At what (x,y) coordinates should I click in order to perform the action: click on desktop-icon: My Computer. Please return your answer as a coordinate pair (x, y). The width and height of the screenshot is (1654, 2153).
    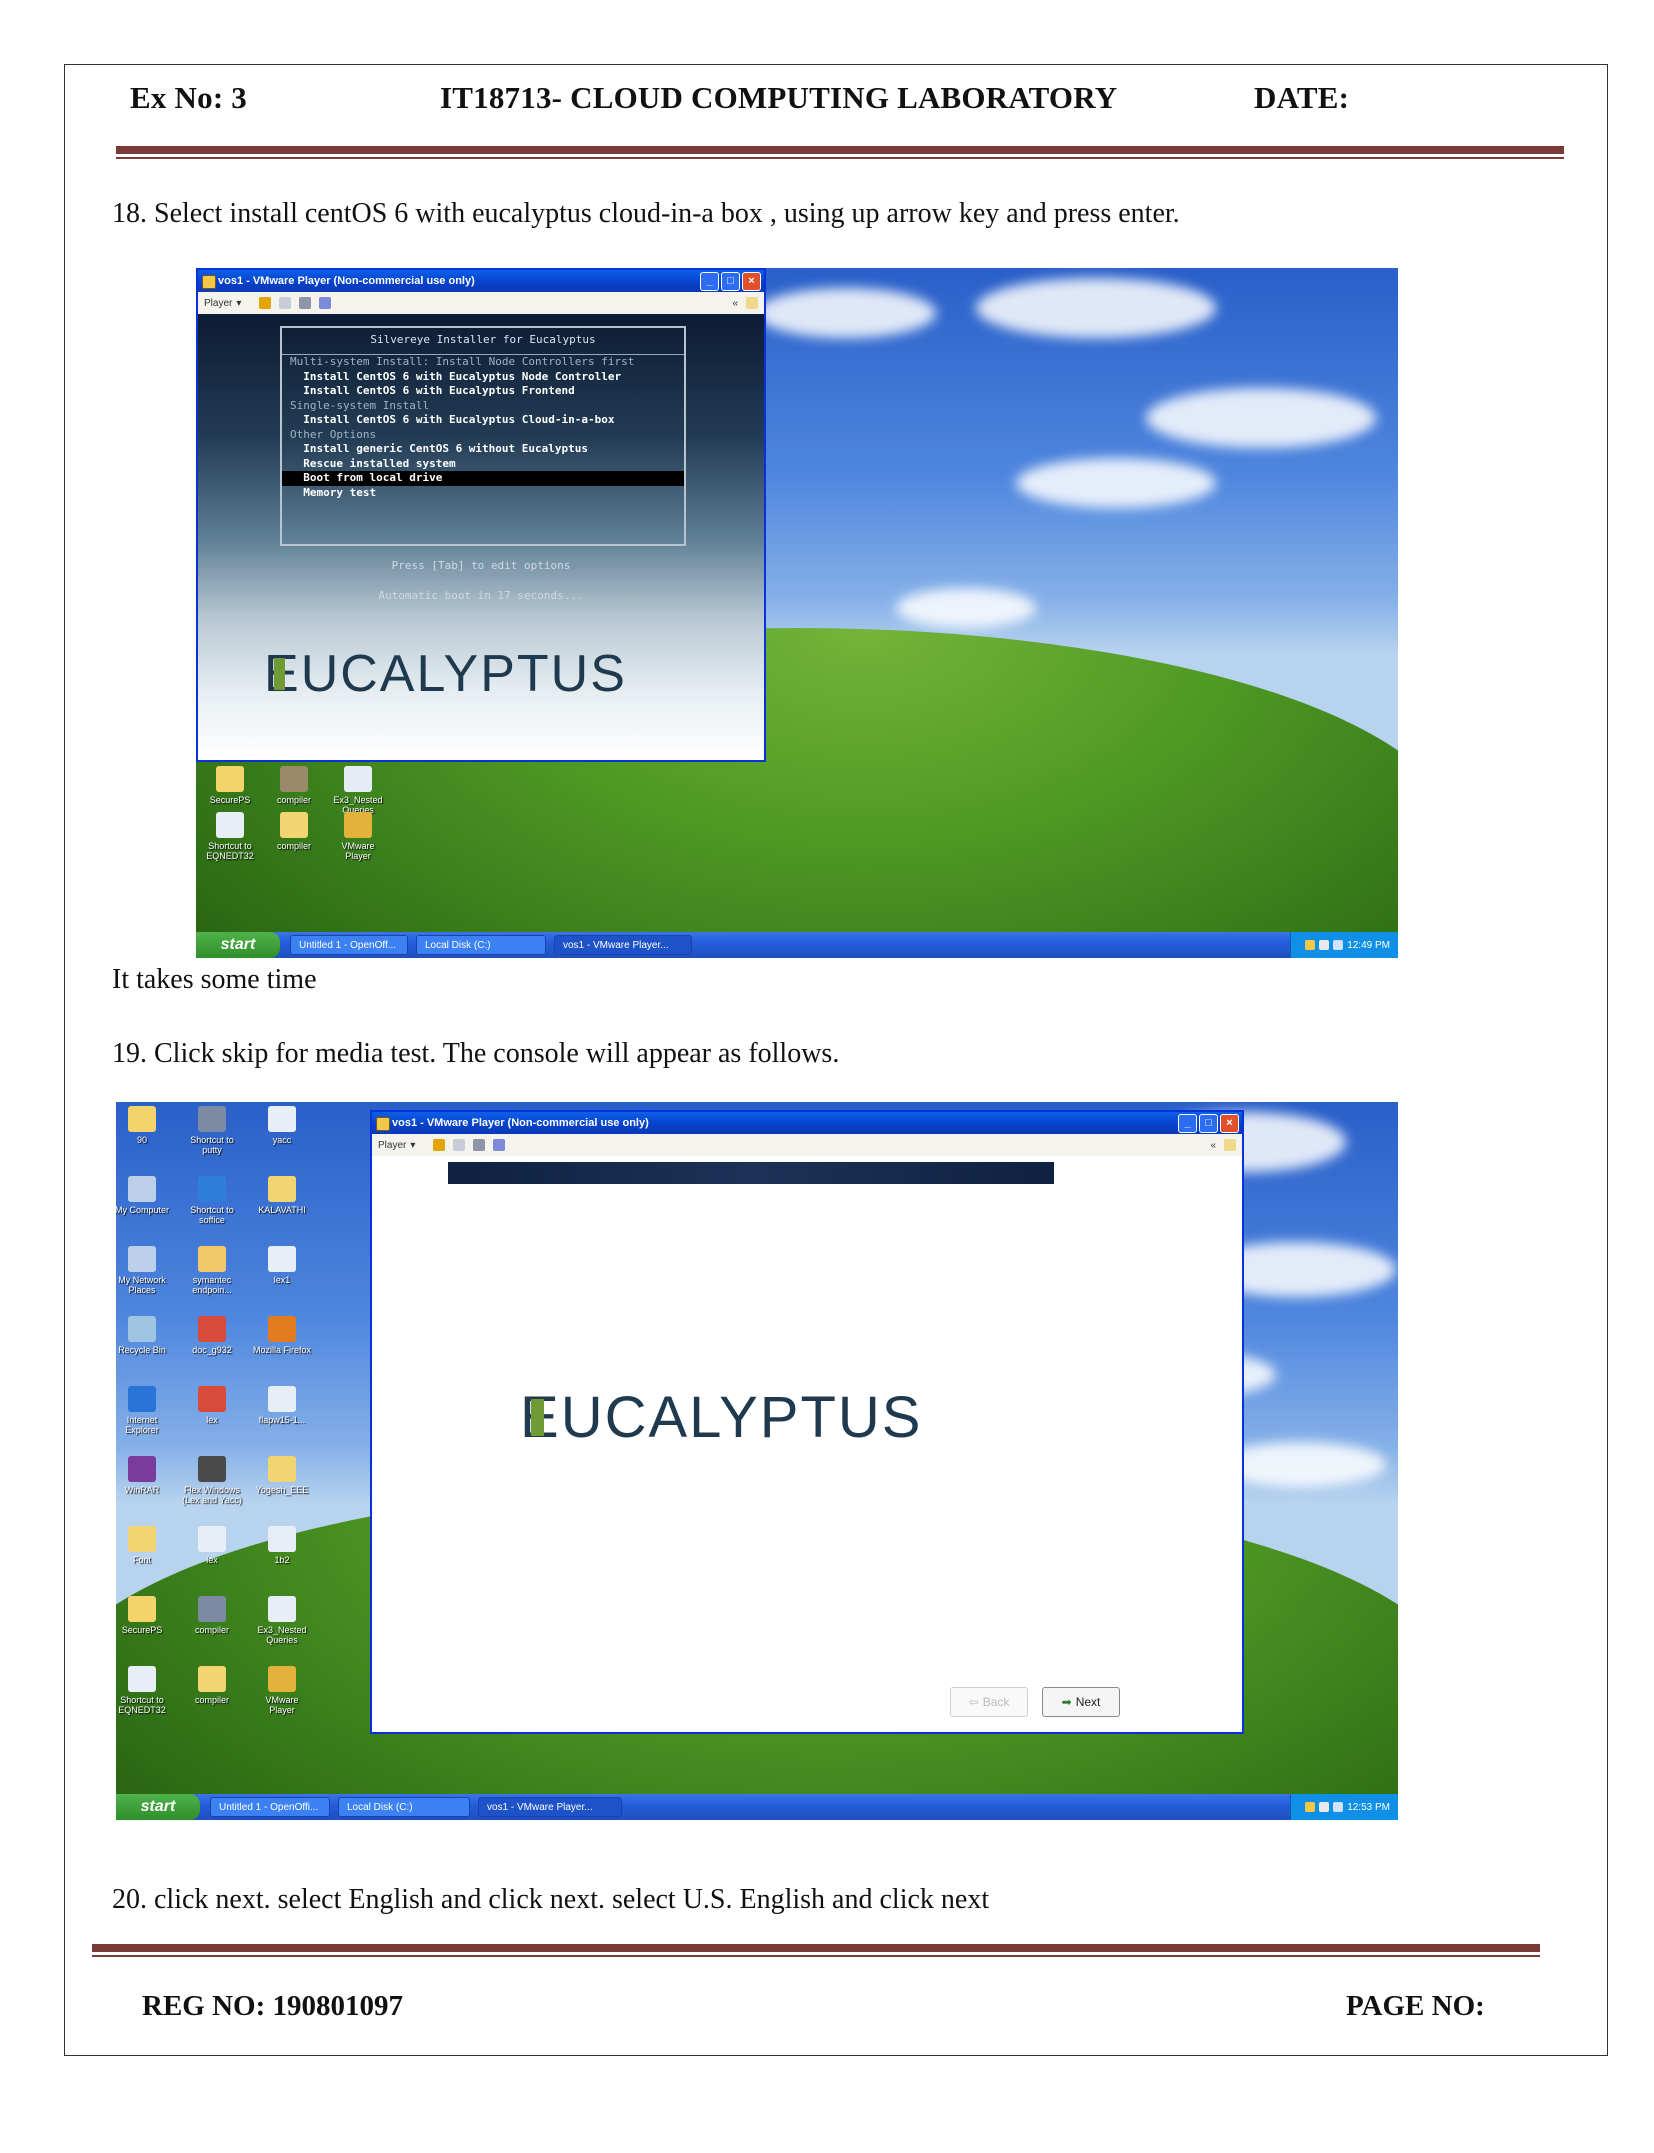
    Looking at the image, I should click on (144, 1195).